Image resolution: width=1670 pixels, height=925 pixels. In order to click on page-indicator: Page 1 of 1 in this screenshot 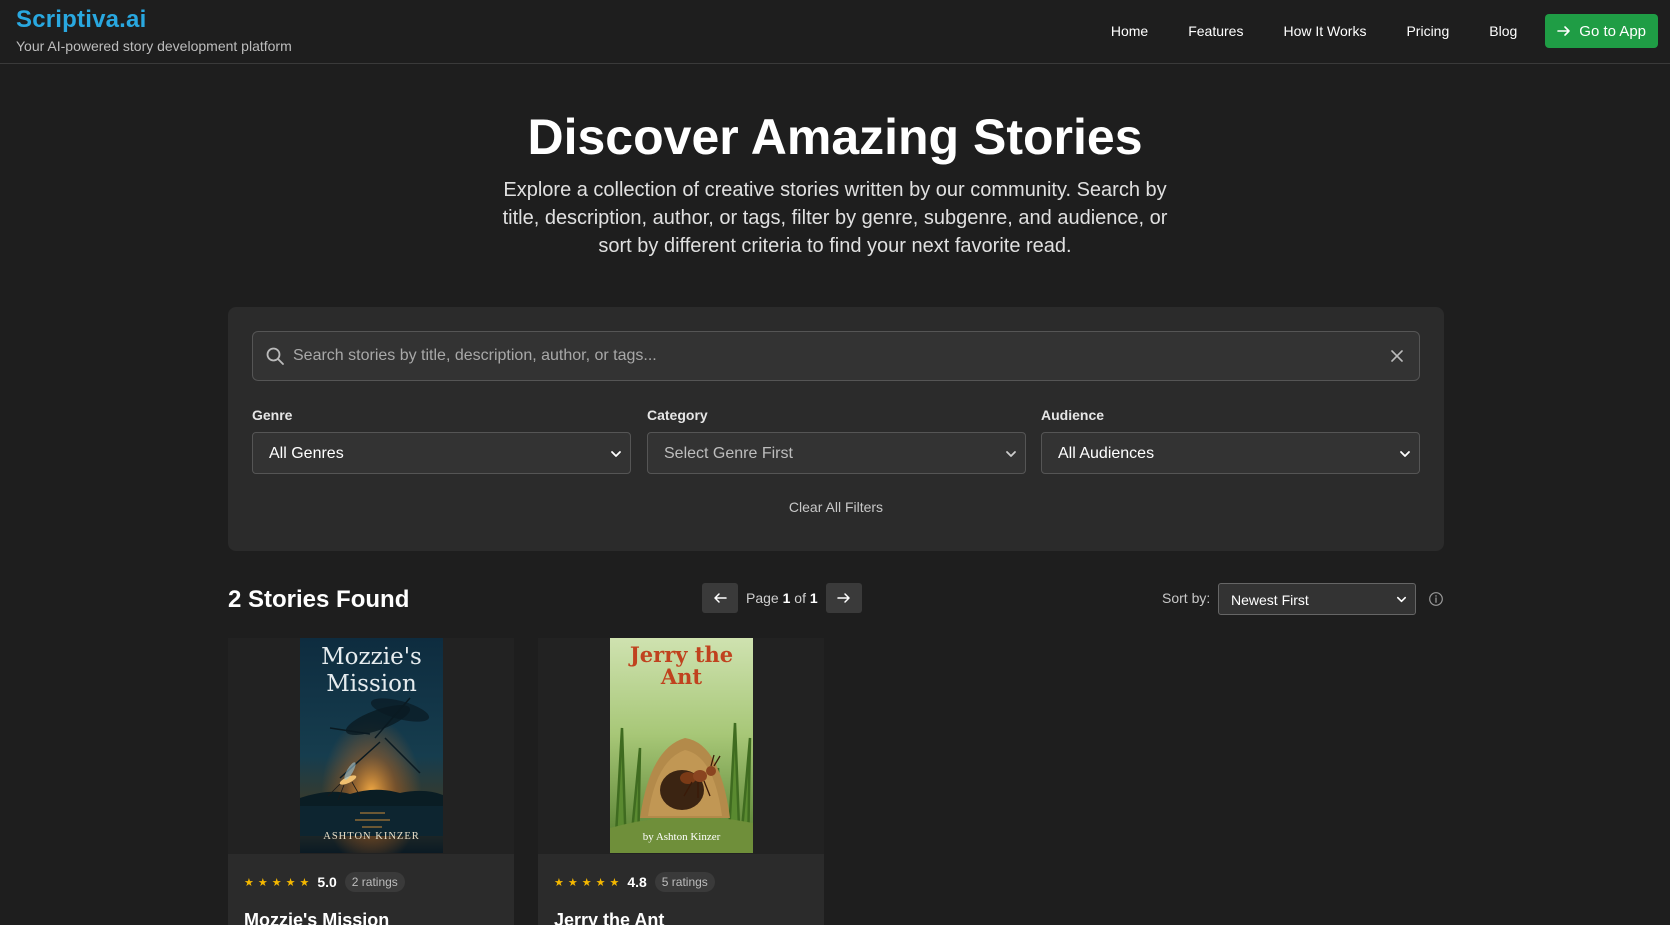, I will do `click(782, 598)`.